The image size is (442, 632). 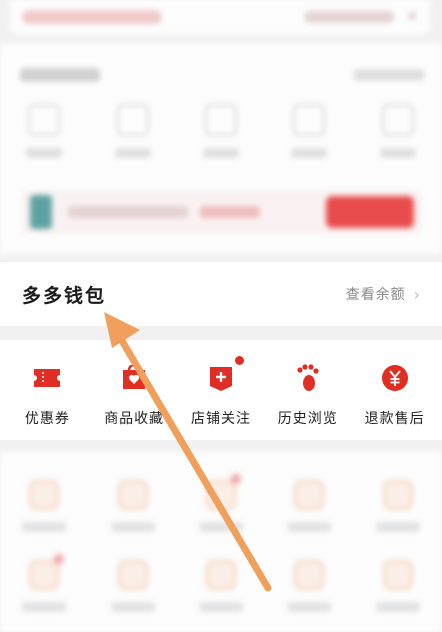 I want to click on orders-view-all-placeholder, so click(x=389, y=75).